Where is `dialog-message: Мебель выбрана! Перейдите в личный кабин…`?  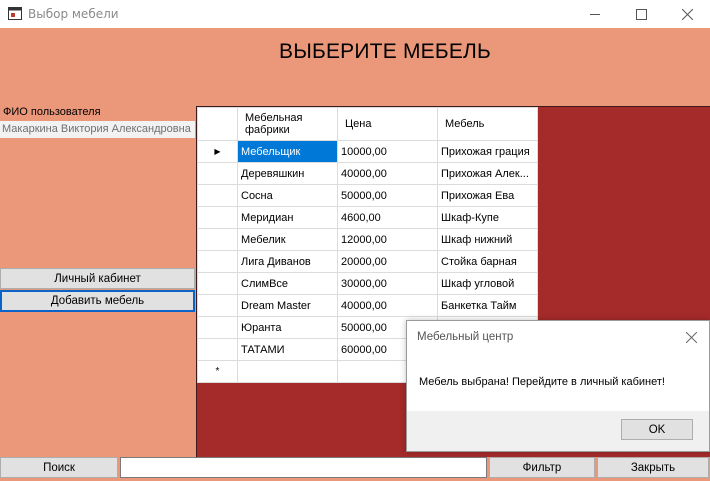
dialog-message: Мебель выбрана! Перейдите в личный кабин… is located at coordinates (542, 382).